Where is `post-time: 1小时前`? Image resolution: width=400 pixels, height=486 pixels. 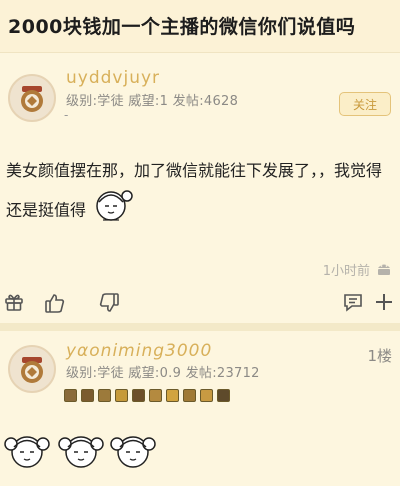 post-time: 1小时前 is located at coordinates (346, 271).